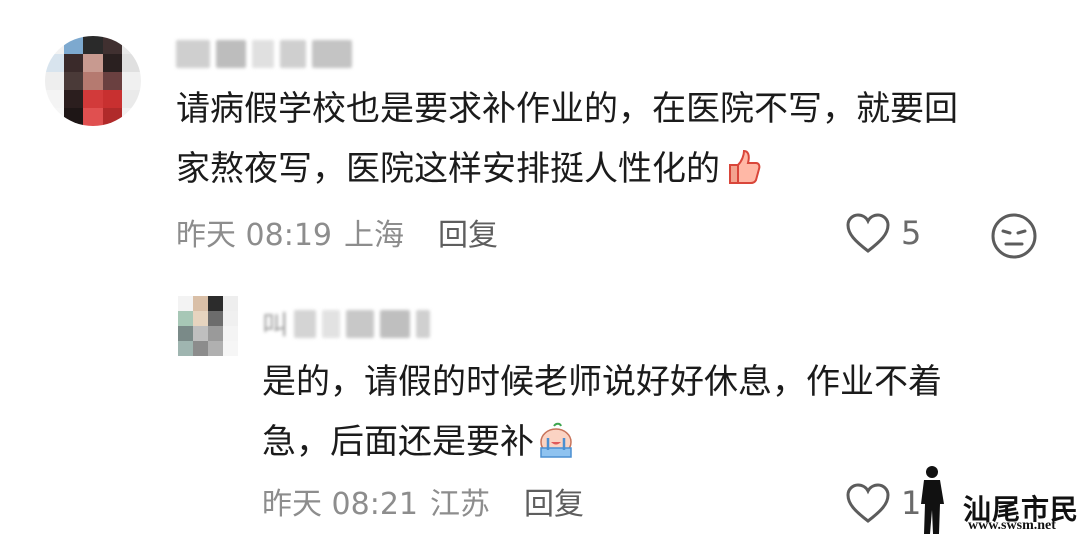 The width and height of the screenshot is (1080, 539). What do you see at coordinates (1012, 525) in the screenshot?
I see `watermark-url: www.swsm.net` at bounding box center [1012, 525].